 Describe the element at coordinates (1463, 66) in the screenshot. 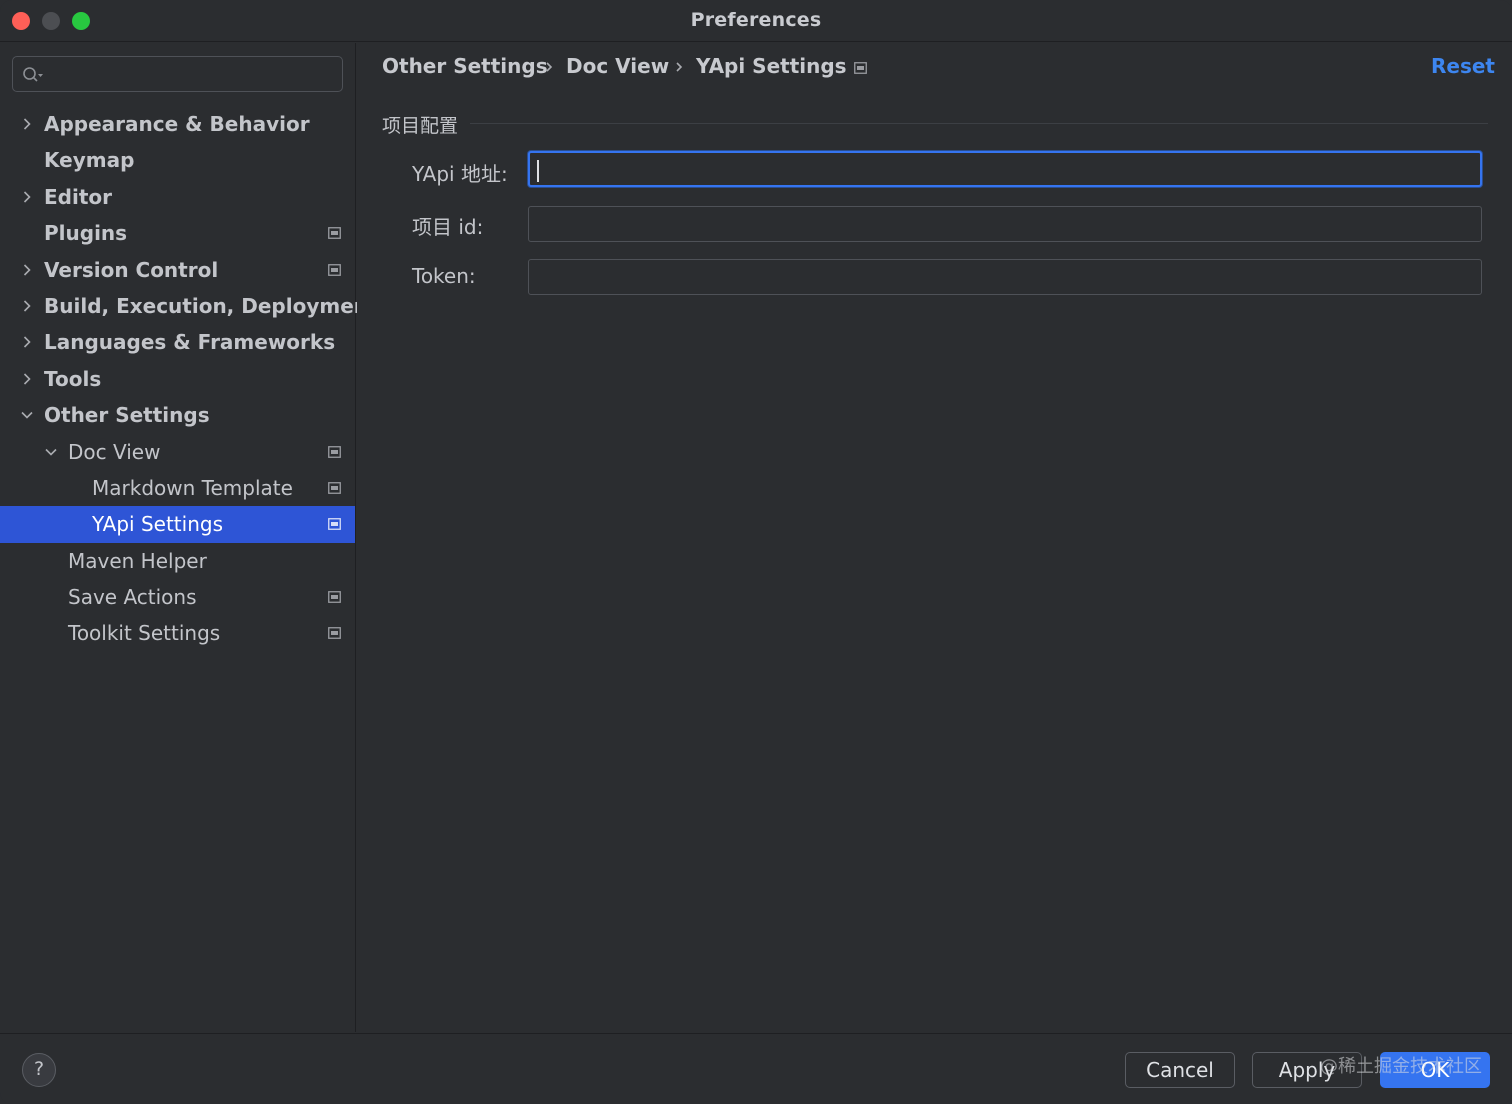

I see `reset-link: Reset` at that location.